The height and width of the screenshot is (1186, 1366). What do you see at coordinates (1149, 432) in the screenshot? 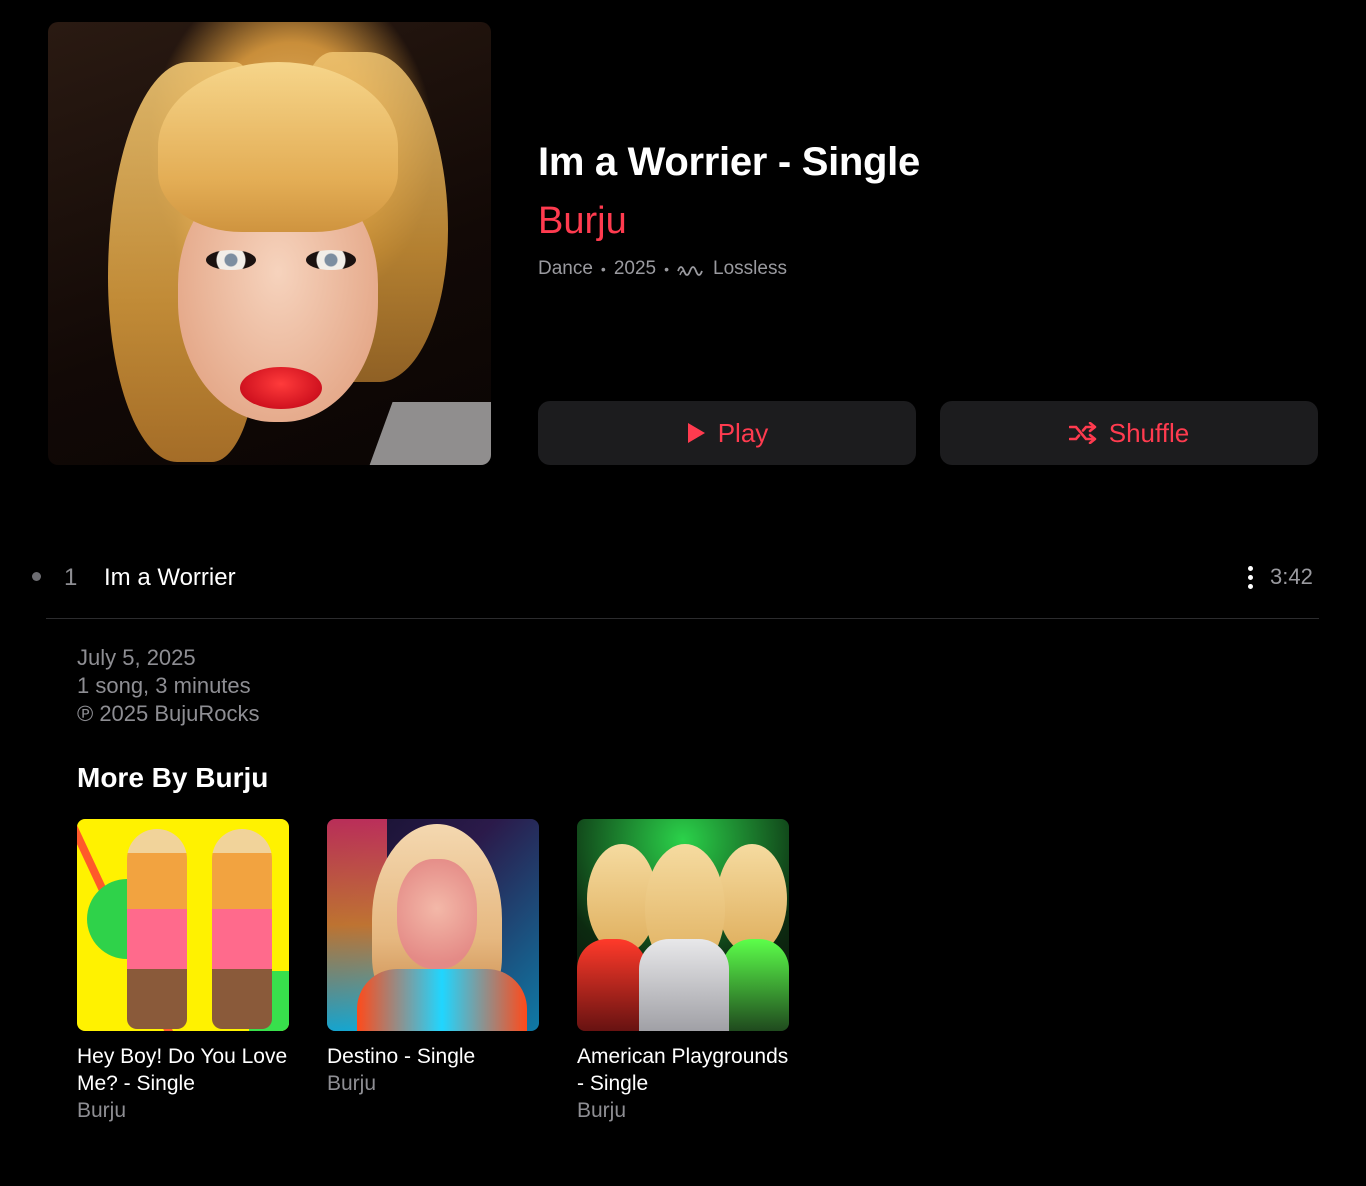
I see `shuffle-button-label: Shuffle` at bounding box center [1149, 432].